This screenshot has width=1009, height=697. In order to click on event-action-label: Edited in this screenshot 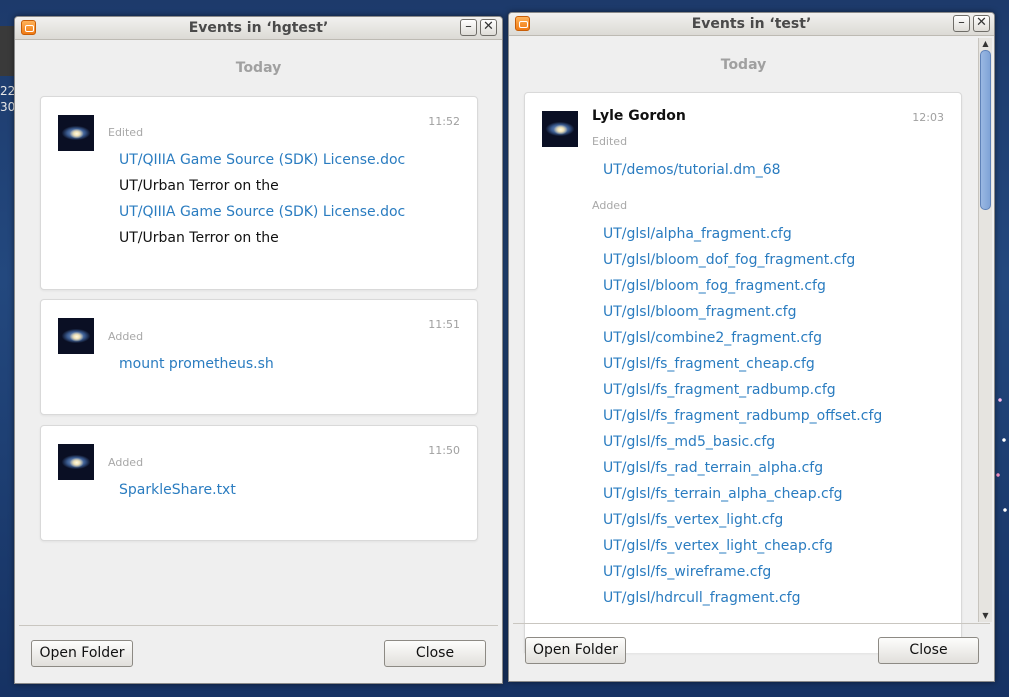, I will do `click(126, 132)`.